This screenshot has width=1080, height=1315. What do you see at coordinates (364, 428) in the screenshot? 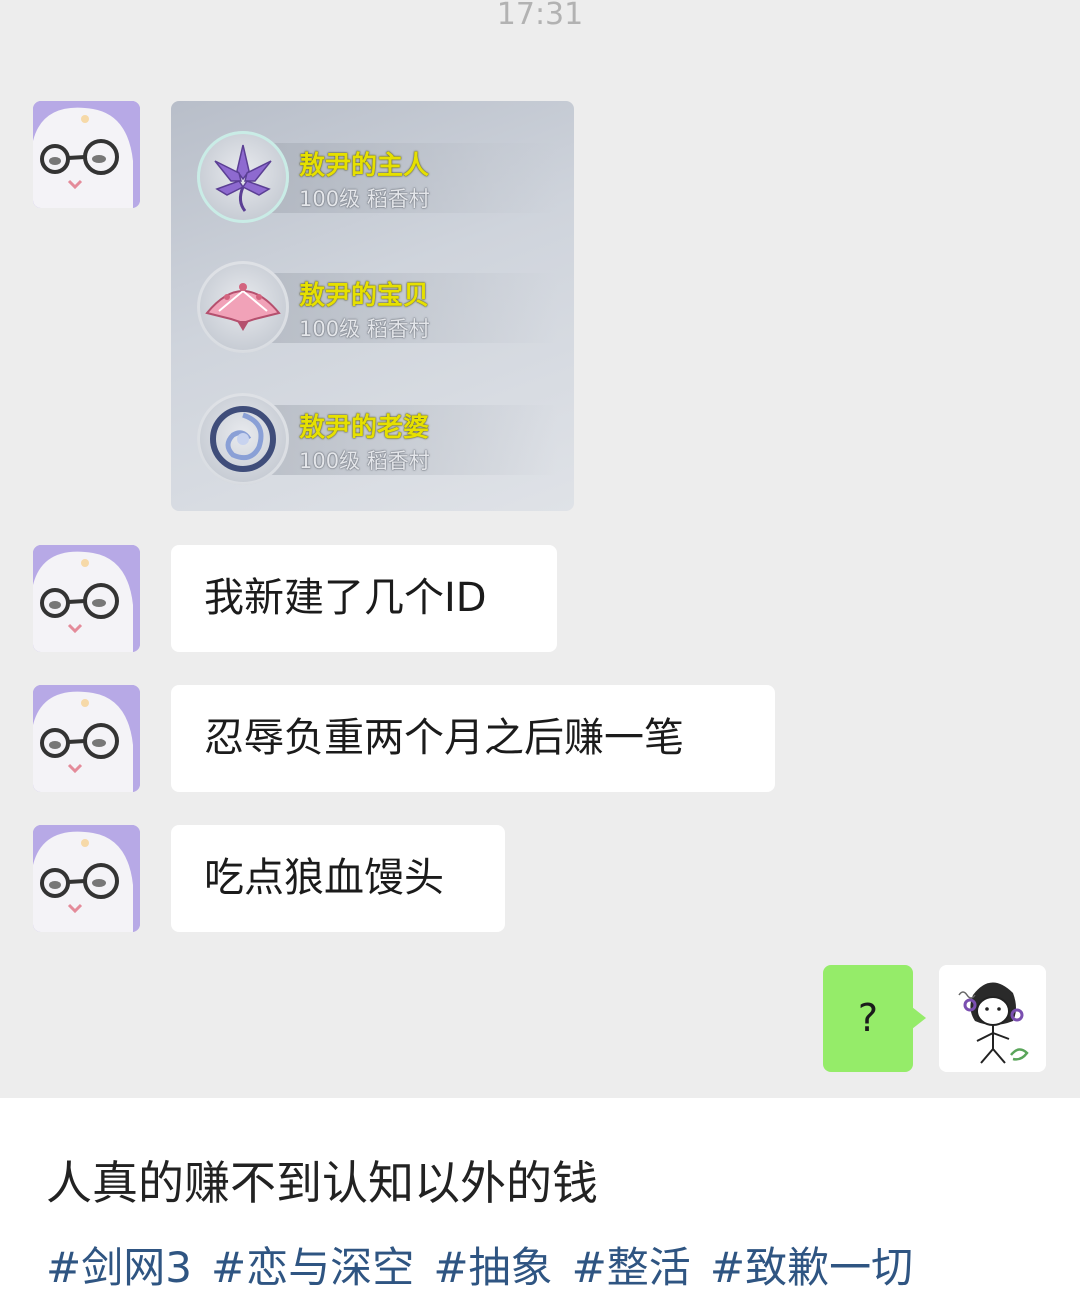
I see `character-name: 敖尹的老婆` at bounding box center [364, 428].